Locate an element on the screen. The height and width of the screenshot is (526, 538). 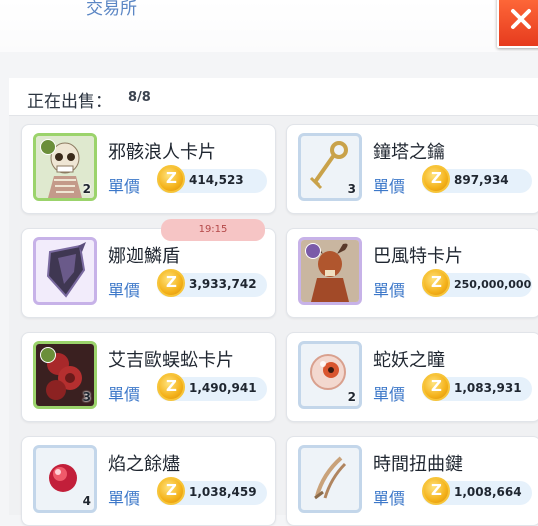
price-pill: Z 1,083,931 is located at coordinates (477, 387).